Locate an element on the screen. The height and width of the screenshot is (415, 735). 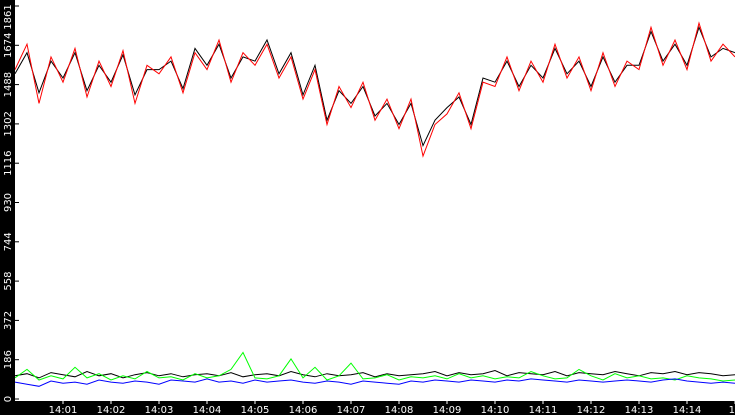
x-tick-label: 14:11 is located at coordinates (543, 410).